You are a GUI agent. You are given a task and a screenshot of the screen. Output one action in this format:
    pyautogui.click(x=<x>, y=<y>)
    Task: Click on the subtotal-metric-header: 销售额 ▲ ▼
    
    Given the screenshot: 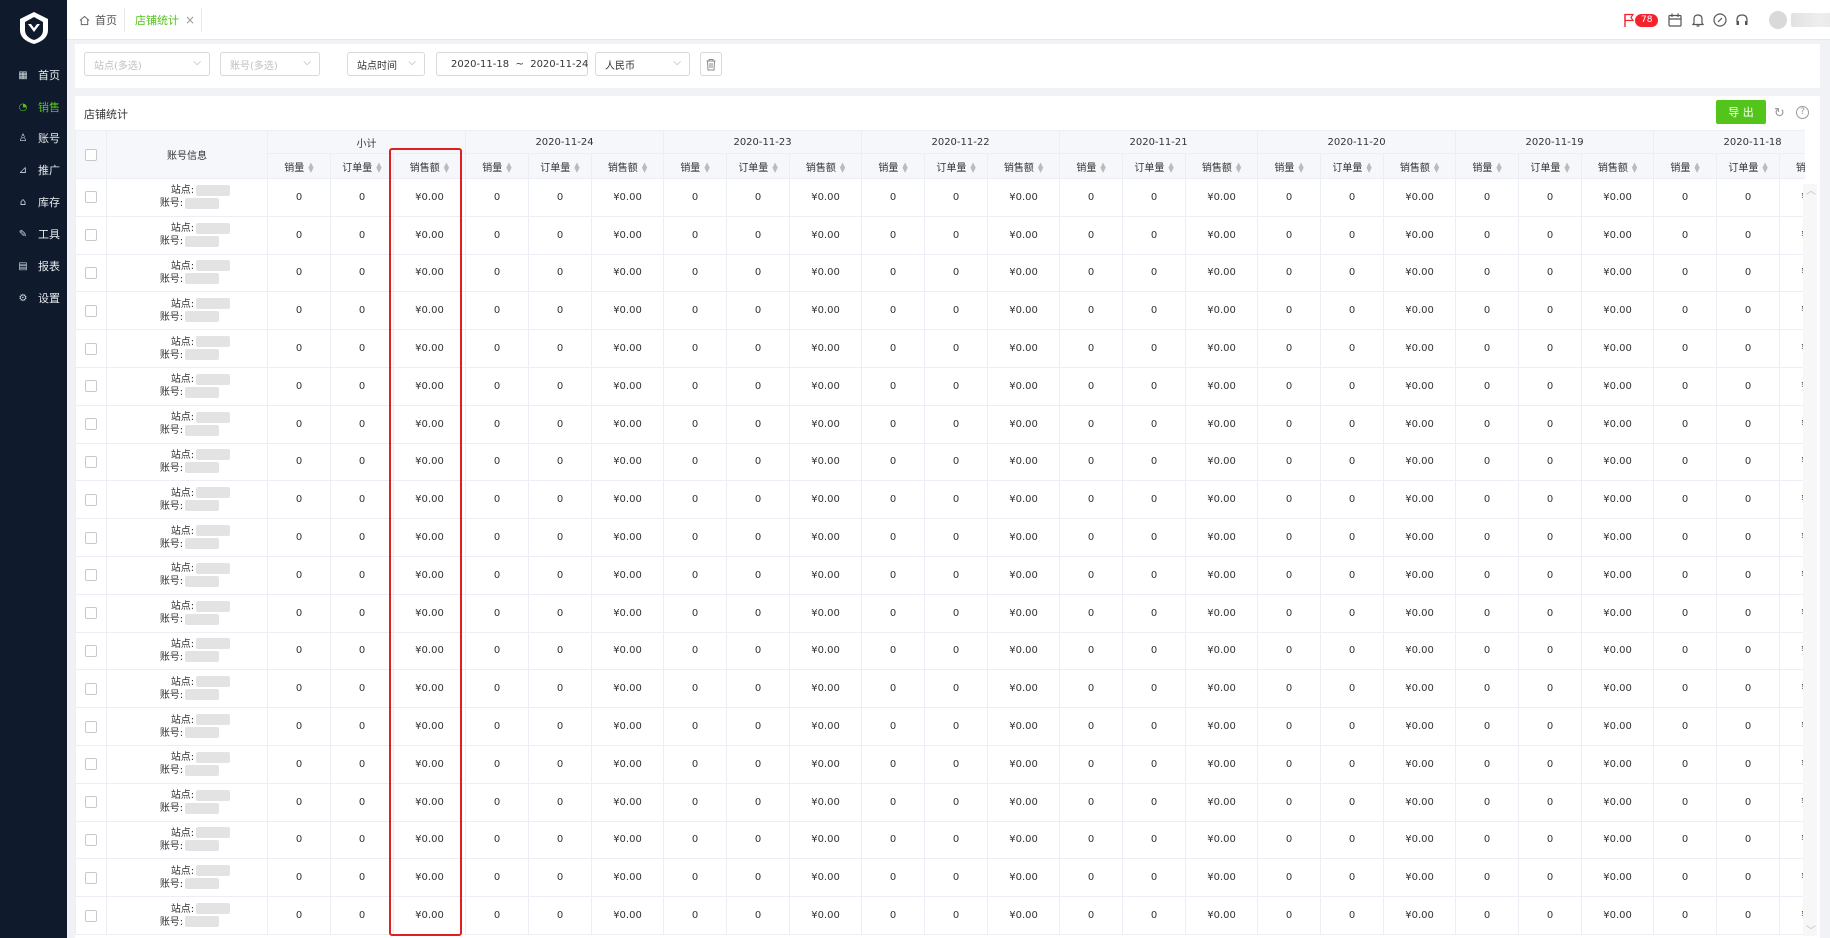 What is the action you would take?
    pyautogui.click(x=429, y=166)
    